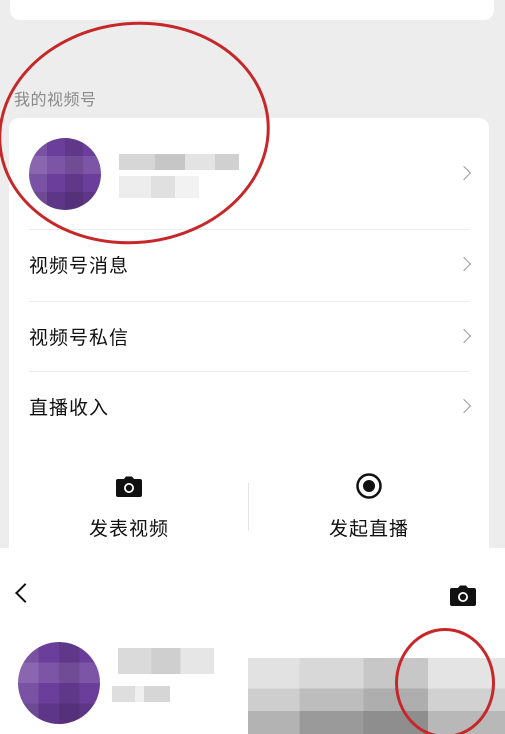 Image resolution: width=505 pixels, height=734 pixels. What do you see at coordinates (249, 406) in the screenshot?
I see `menu-item-live-income: 直播收入` at bounding box center [249, 406].